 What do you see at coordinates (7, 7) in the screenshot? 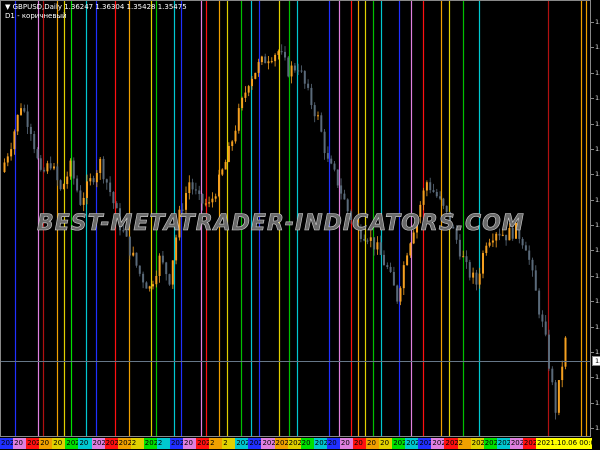
I see `collapse-triangle-icon: ▼` at bounding box center [7, 7].